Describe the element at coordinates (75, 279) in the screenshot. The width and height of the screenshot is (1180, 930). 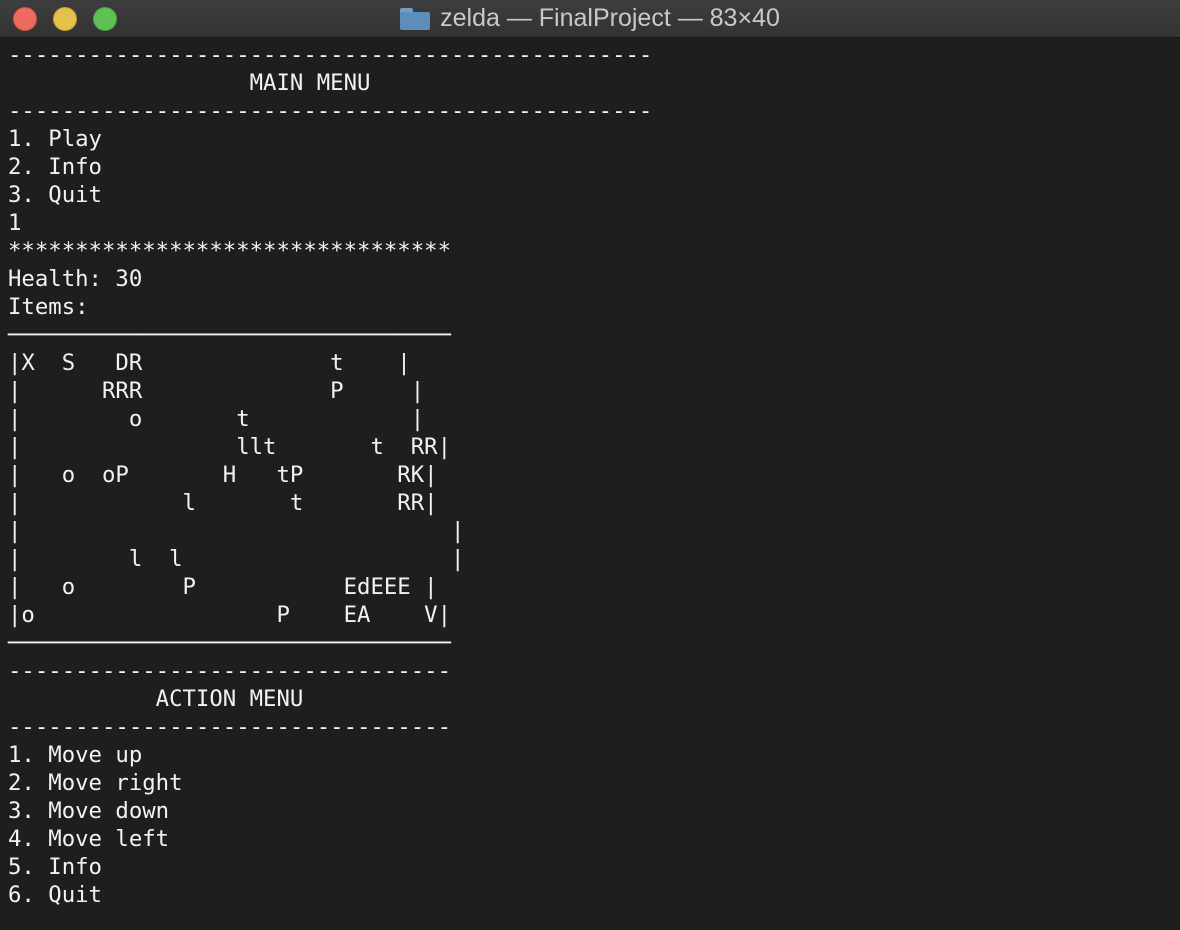
I see `health-status: Health: 30` at that location.